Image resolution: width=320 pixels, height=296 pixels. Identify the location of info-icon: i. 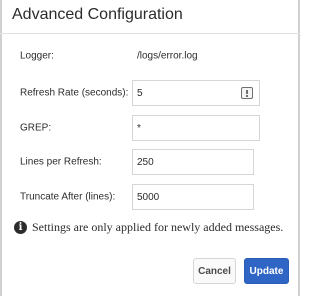
(20, 227).